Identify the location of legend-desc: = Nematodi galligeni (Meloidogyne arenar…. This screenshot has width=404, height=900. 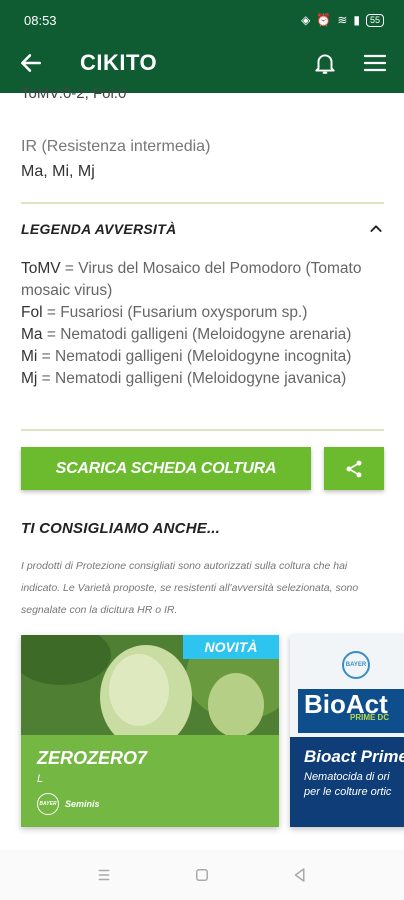
(197, 334).